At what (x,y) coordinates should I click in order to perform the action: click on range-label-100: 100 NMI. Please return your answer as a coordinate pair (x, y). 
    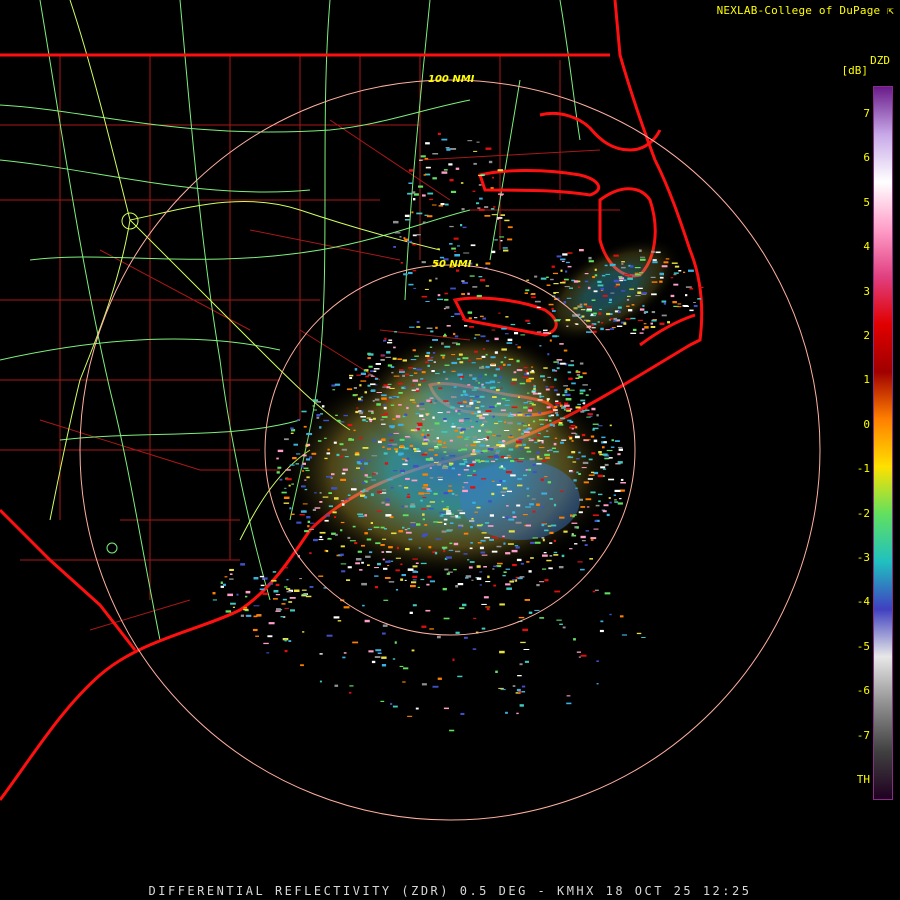
    Looking at the image, I should click on (451, 79).